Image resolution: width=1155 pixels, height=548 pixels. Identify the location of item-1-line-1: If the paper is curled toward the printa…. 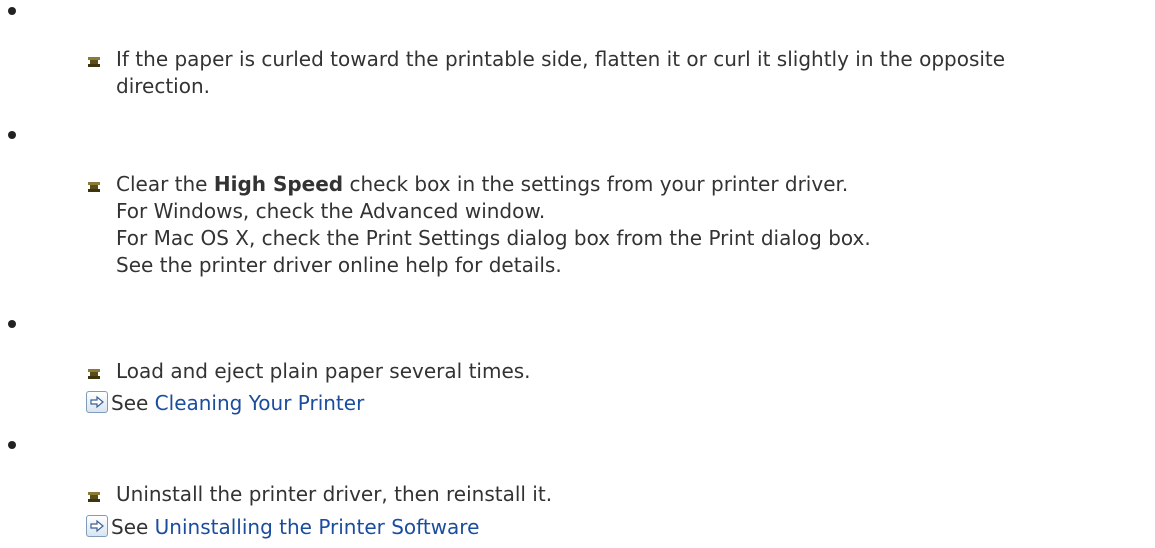
(561, 59).